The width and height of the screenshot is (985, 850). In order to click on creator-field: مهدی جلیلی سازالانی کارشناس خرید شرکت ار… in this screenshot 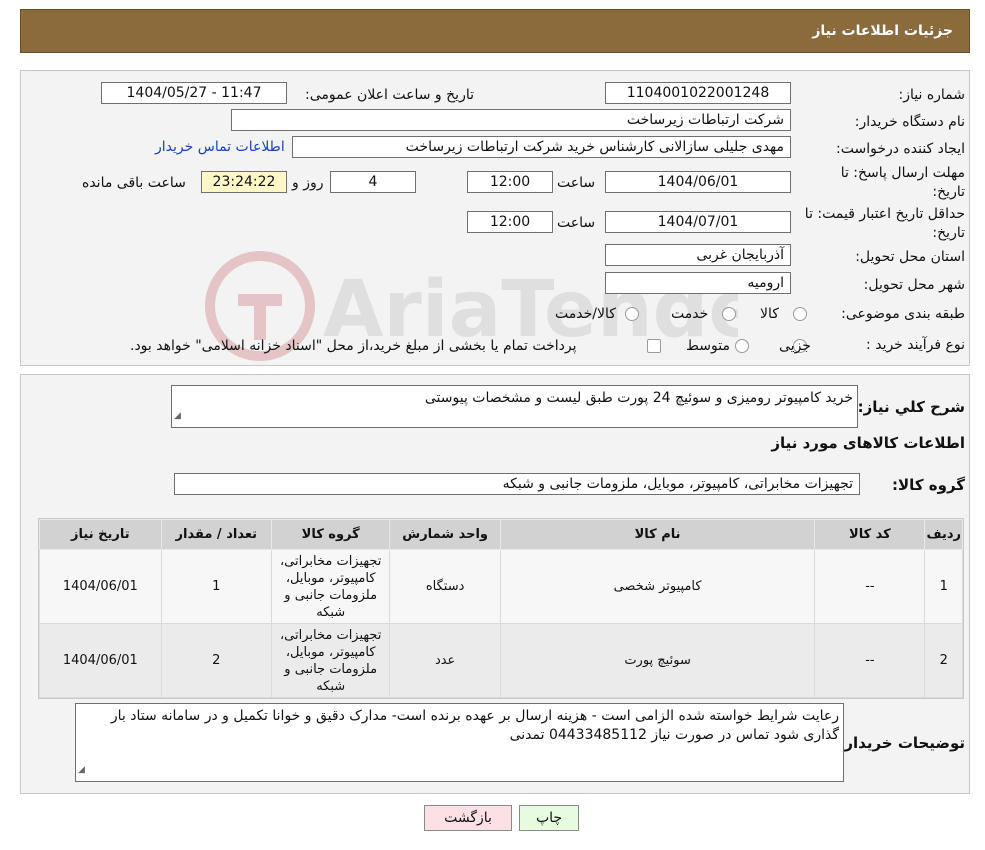, I will do `click(541, 147)`.